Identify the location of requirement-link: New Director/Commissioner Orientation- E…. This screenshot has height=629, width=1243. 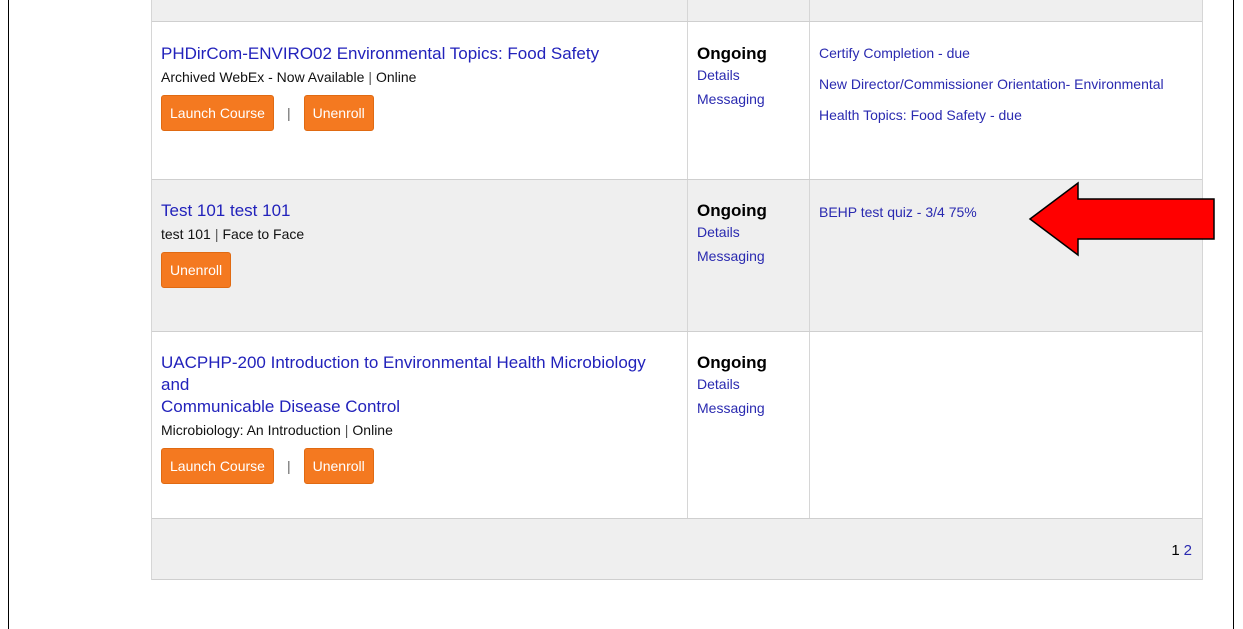
(1006, 84).